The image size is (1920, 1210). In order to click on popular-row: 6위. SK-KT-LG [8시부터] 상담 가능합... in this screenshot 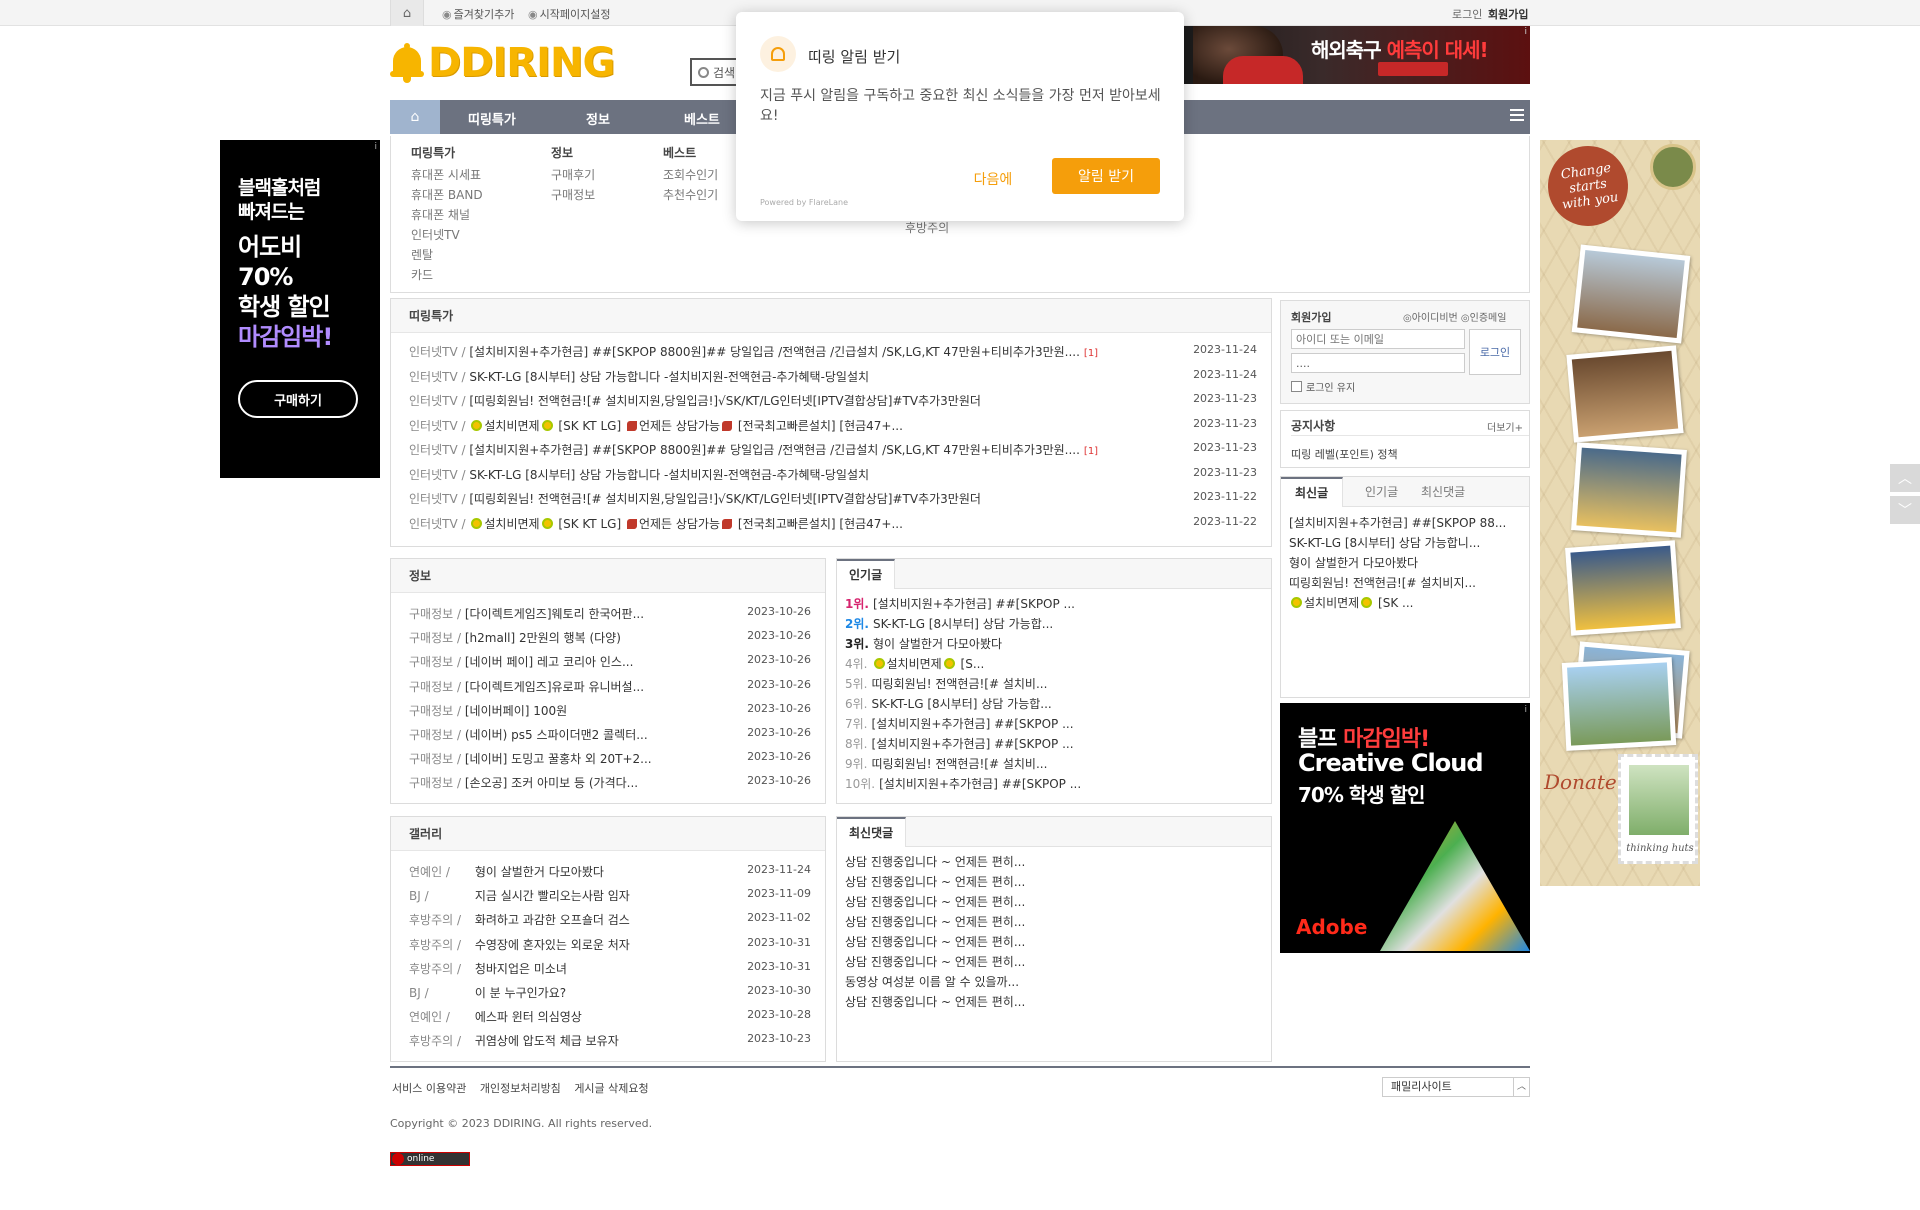, I will do `click(1054, 705)`.